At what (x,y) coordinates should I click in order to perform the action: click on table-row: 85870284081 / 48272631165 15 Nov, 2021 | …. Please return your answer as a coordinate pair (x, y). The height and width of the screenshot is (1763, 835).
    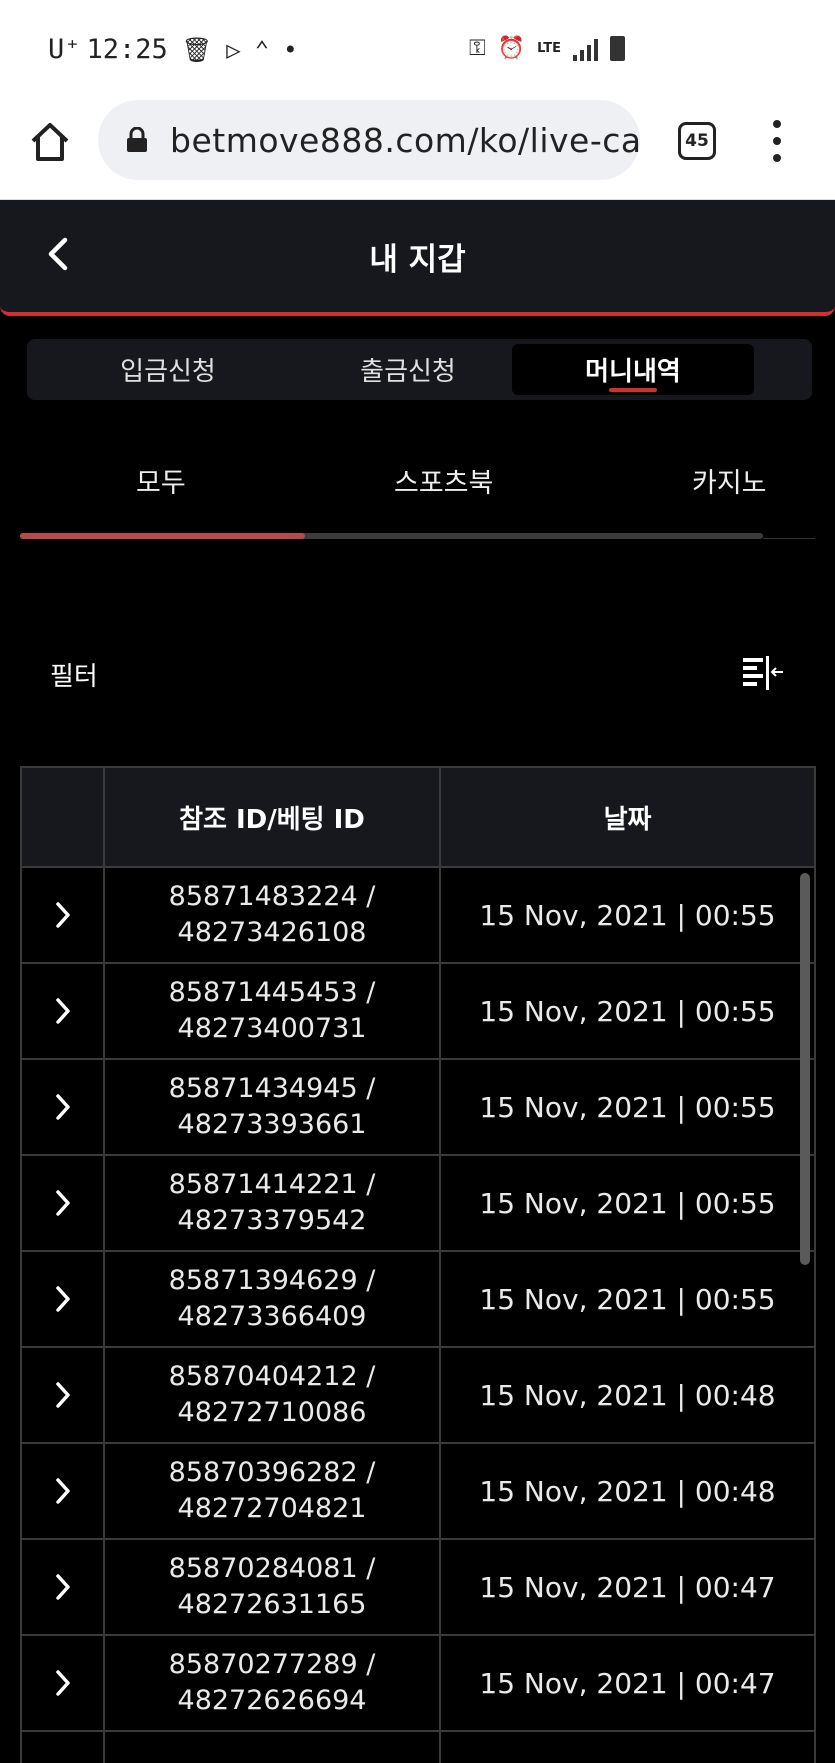
    Looking at the image, I should click on (418, 1588).